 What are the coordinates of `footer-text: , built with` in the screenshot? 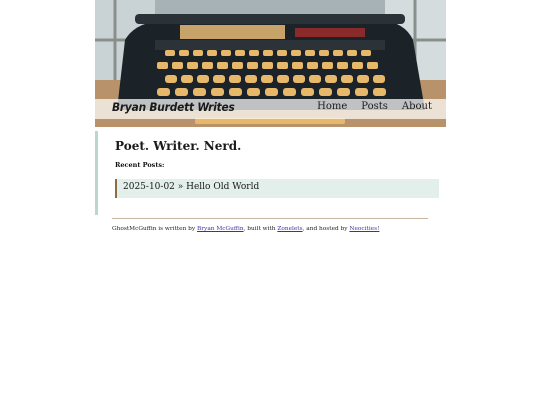 It's located at (260, 229).